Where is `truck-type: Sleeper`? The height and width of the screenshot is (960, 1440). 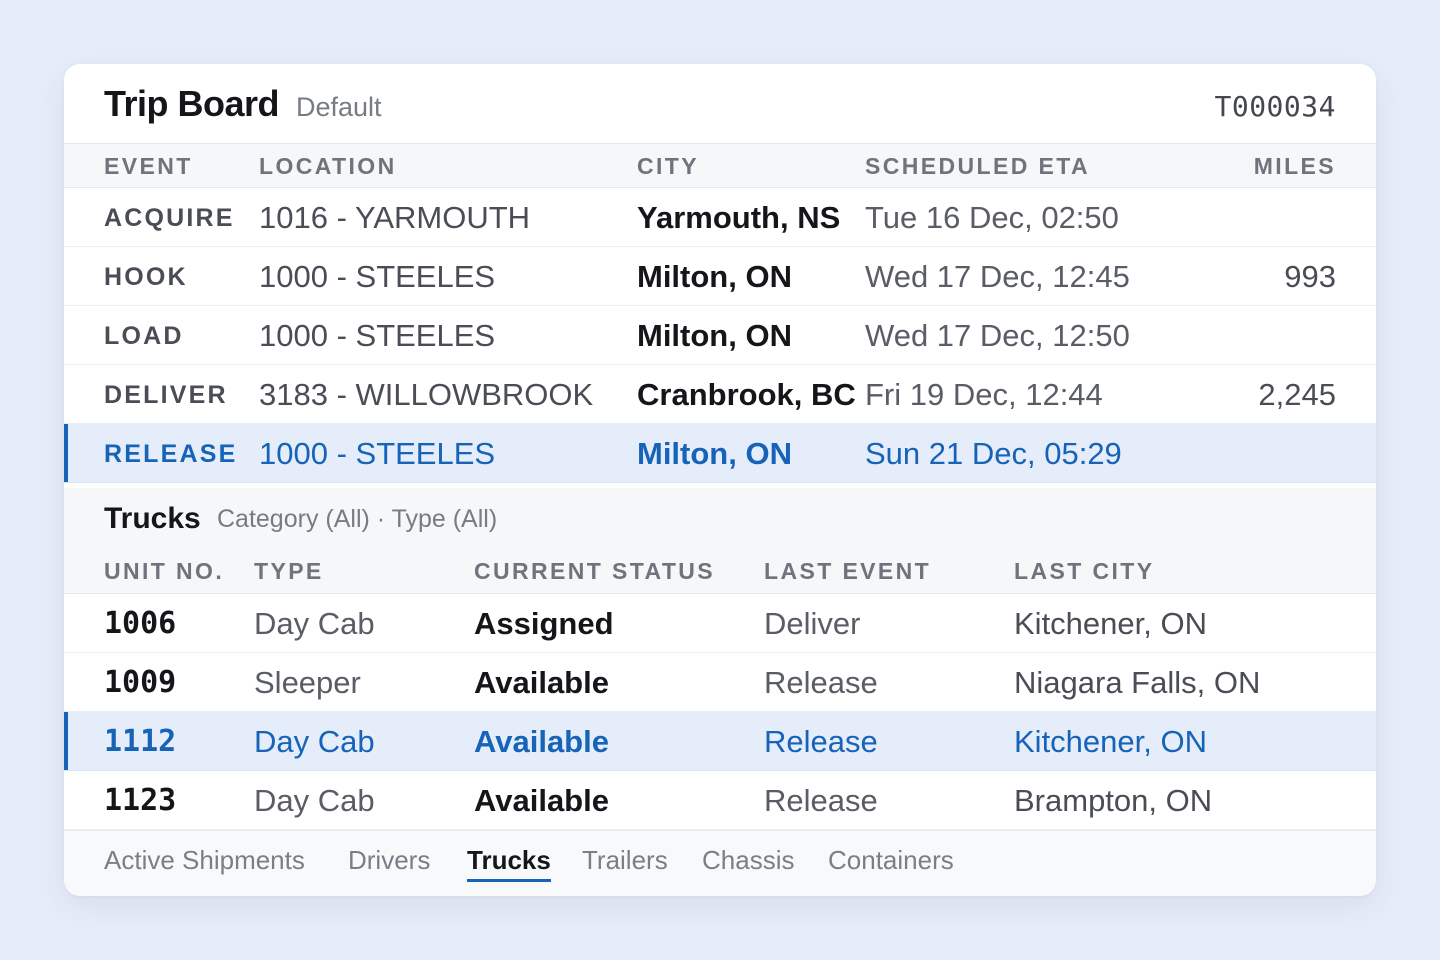 truck-type: Sleeper is located at coordinates (307, 682).